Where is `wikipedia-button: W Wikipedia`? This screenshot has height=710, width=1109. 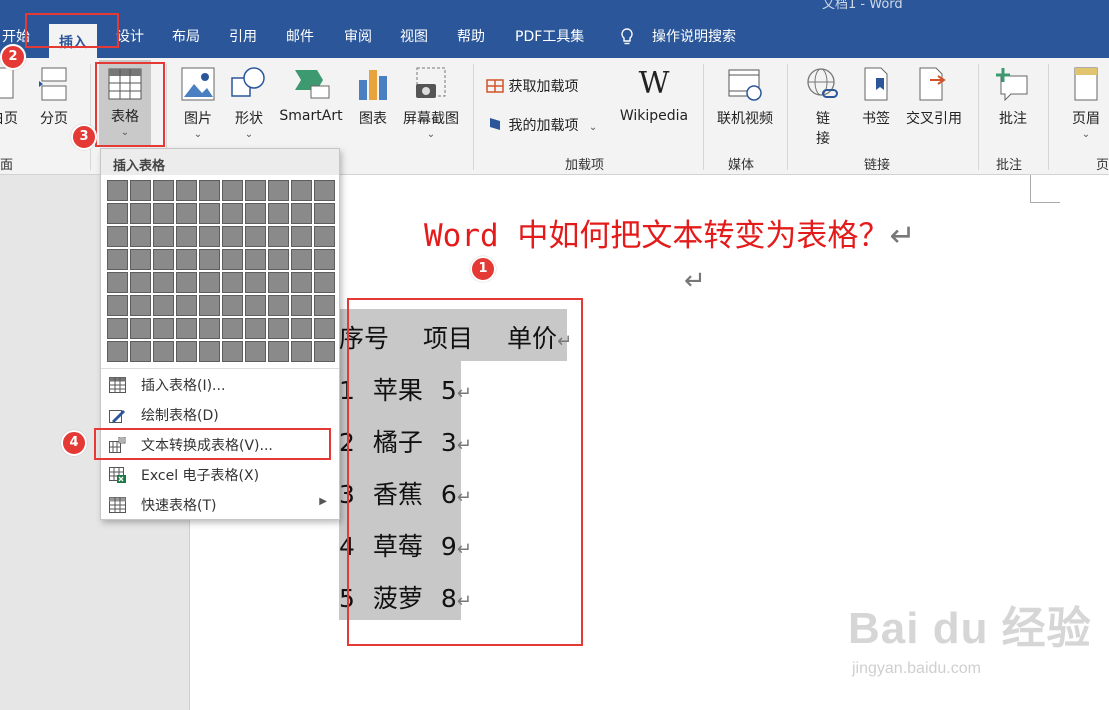 wikipedia-button: W Wikipedia is located at coordinates (654, 95).